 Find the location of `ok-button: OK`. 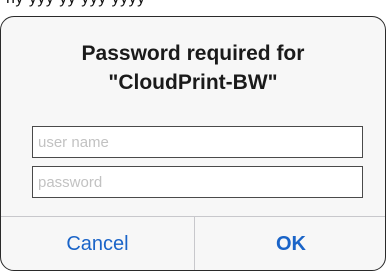

ok-button: OK is located at coordinates (290, 243).